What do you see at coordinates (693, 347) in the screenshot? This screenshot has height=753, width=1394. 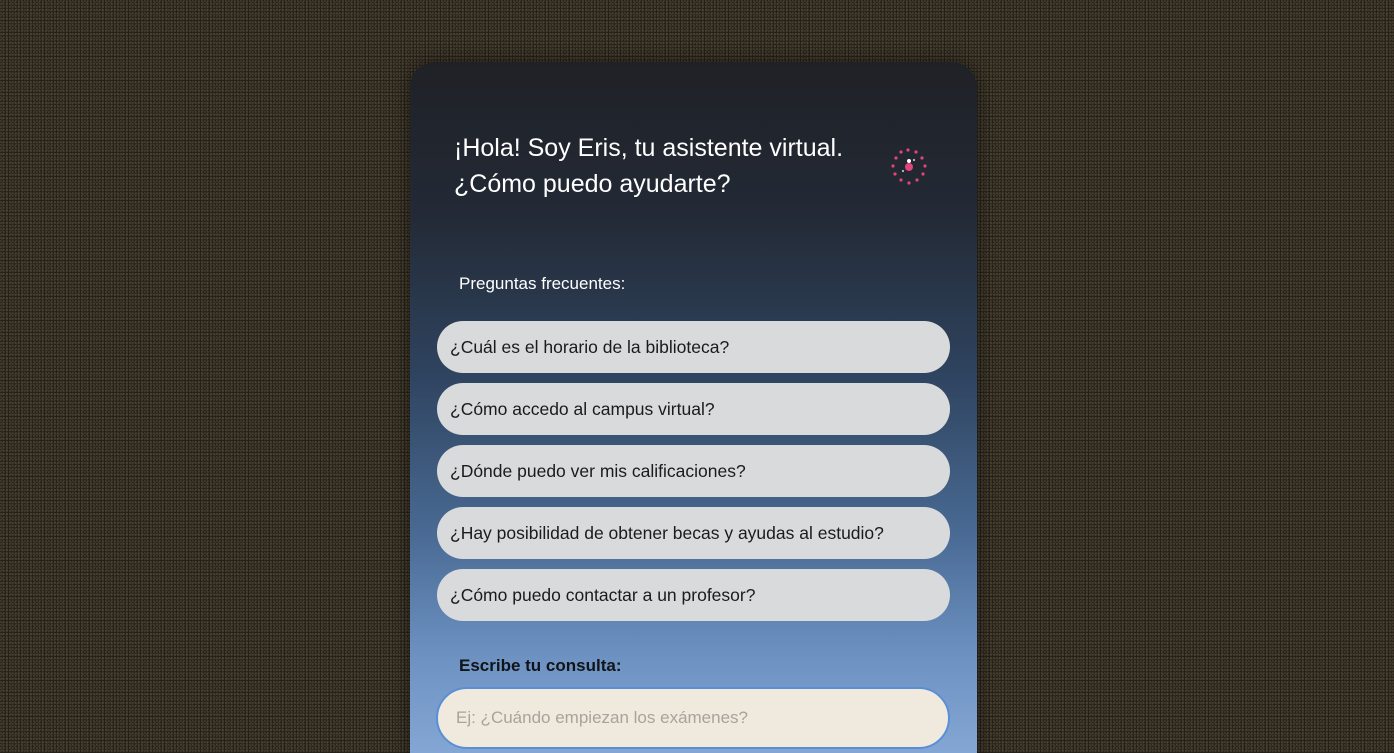 I see `faq-button-library-hours: ¿Cuál es el horario de la biblioteca?` at bounding box center [693, 347].